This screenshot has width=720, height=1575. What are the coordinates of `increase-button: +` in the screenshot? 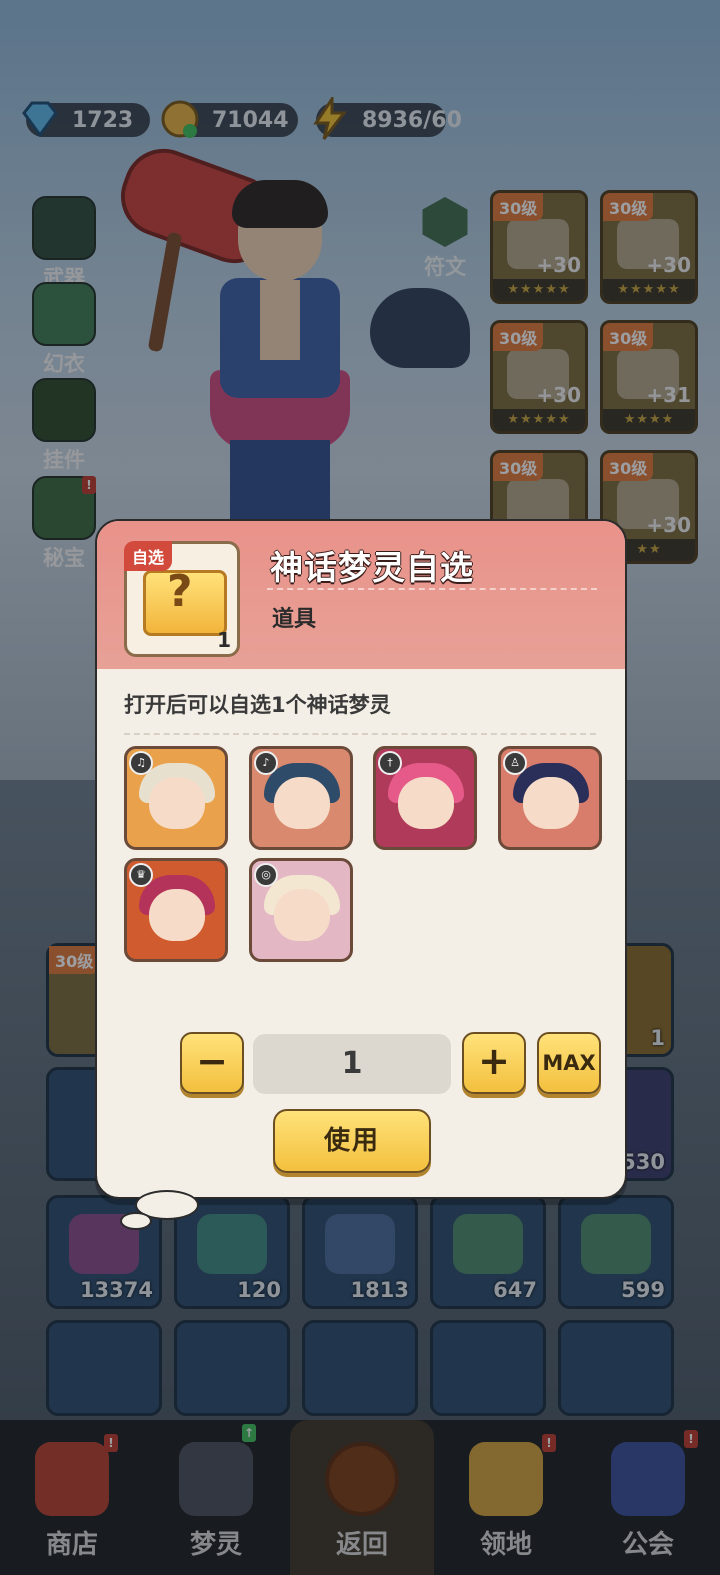 It's located at (494, 1063).